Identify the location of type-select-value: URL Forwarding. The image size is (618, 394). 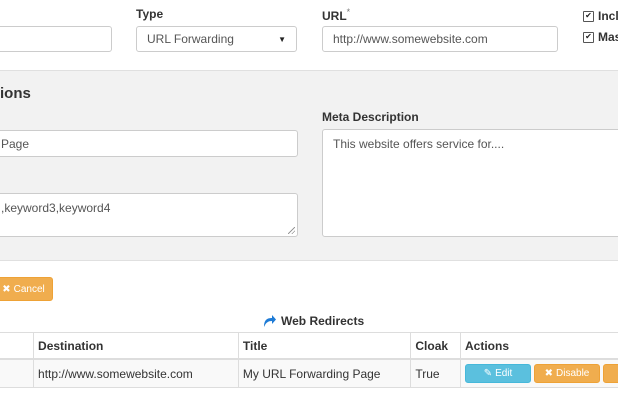
(190, 39).